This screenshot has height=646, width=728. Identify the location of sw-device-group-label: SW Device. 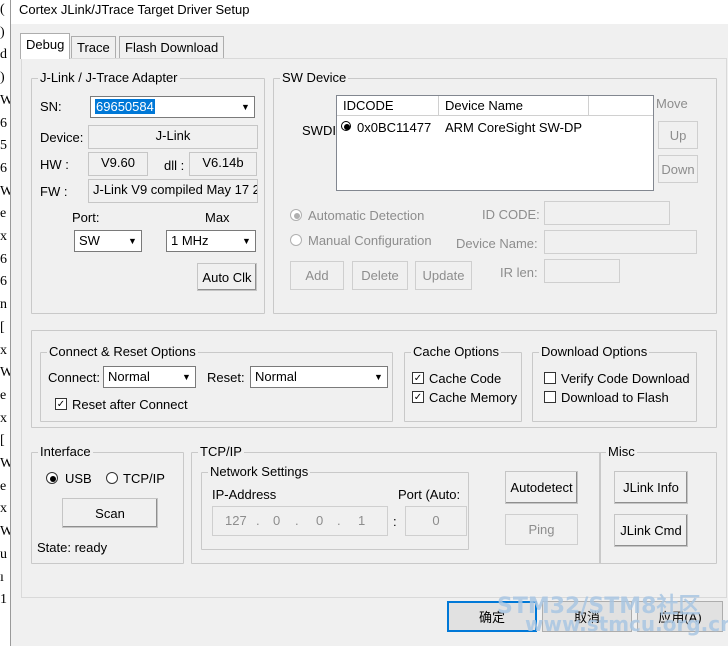
(314, 78).